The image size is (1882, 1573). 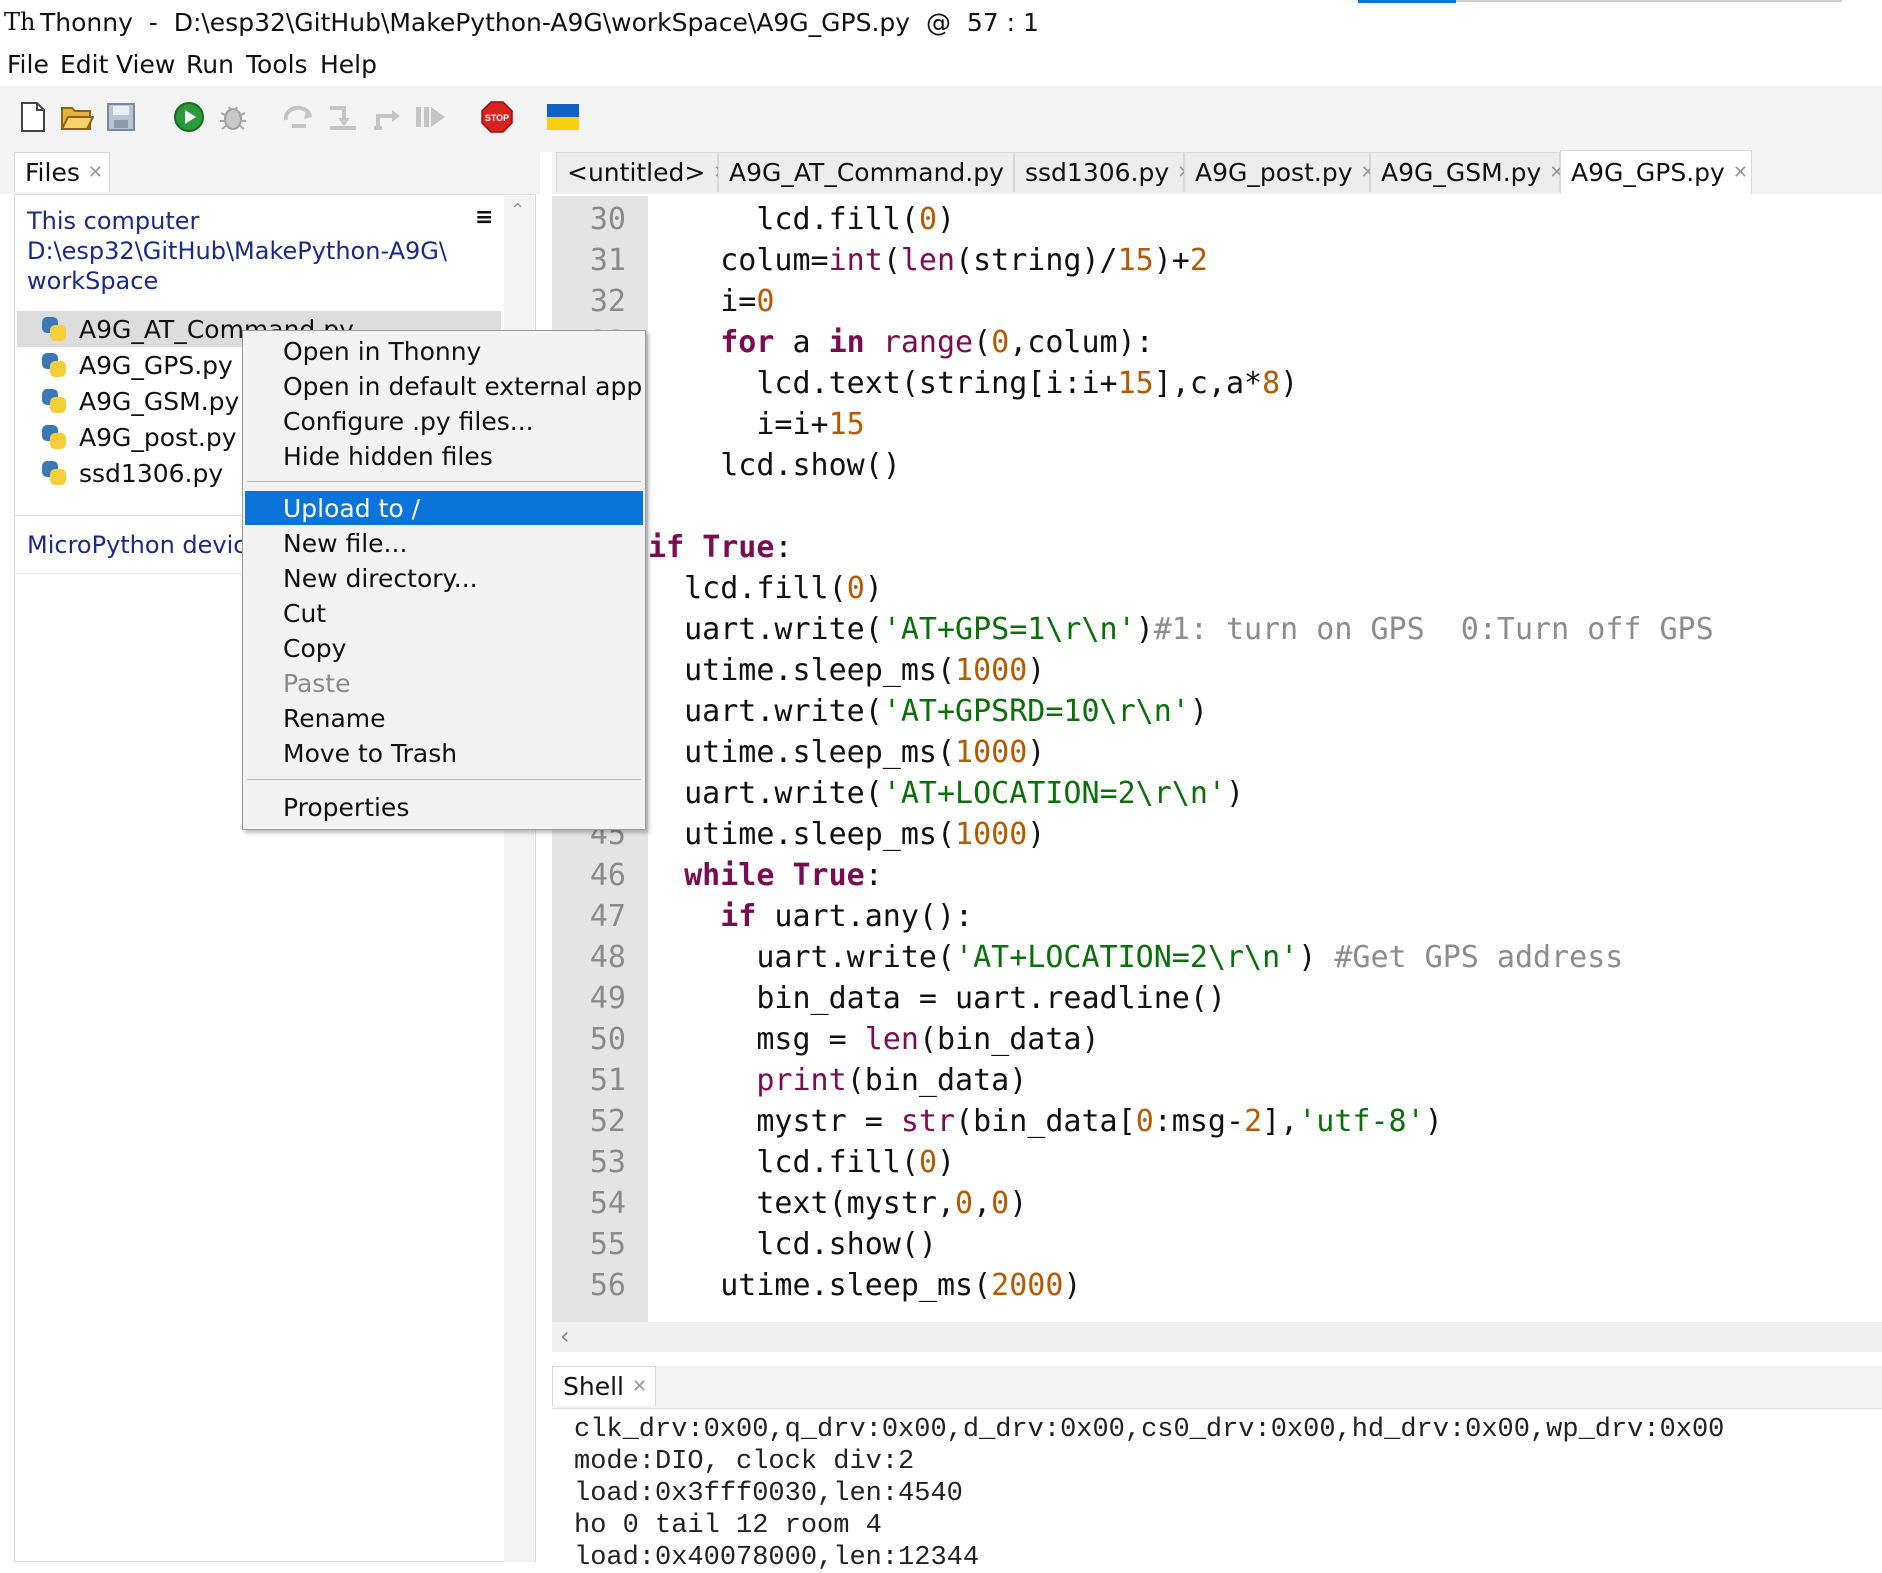 What do you see at coordinates (1648, 172) in the screenshot?
I see `tab-label: A9G_GPS.py` at bounding box center [1648, 172].